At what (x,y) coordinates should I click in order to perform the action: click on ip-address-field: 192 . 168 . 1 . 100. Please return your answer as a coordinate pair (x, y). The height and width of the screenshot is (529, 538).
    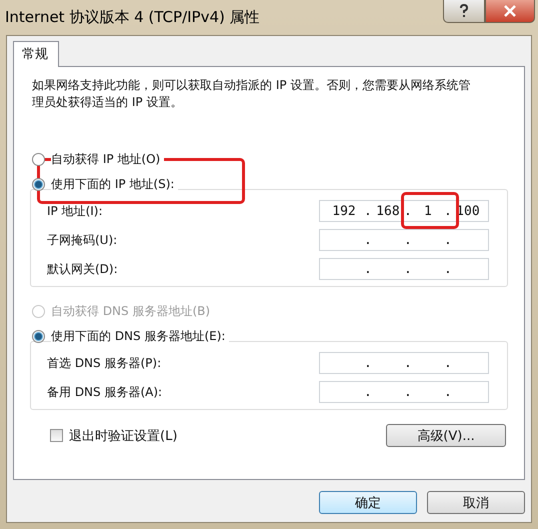
    Looking at the image, I should click on (404, 211).